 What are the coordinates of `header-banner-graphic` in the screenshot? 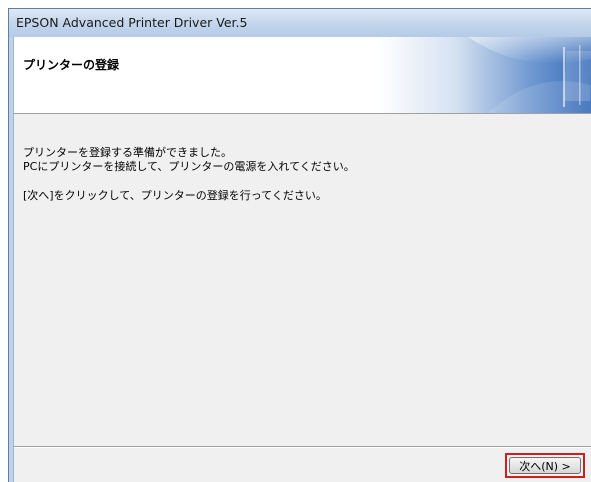 It's located at (484, 75).